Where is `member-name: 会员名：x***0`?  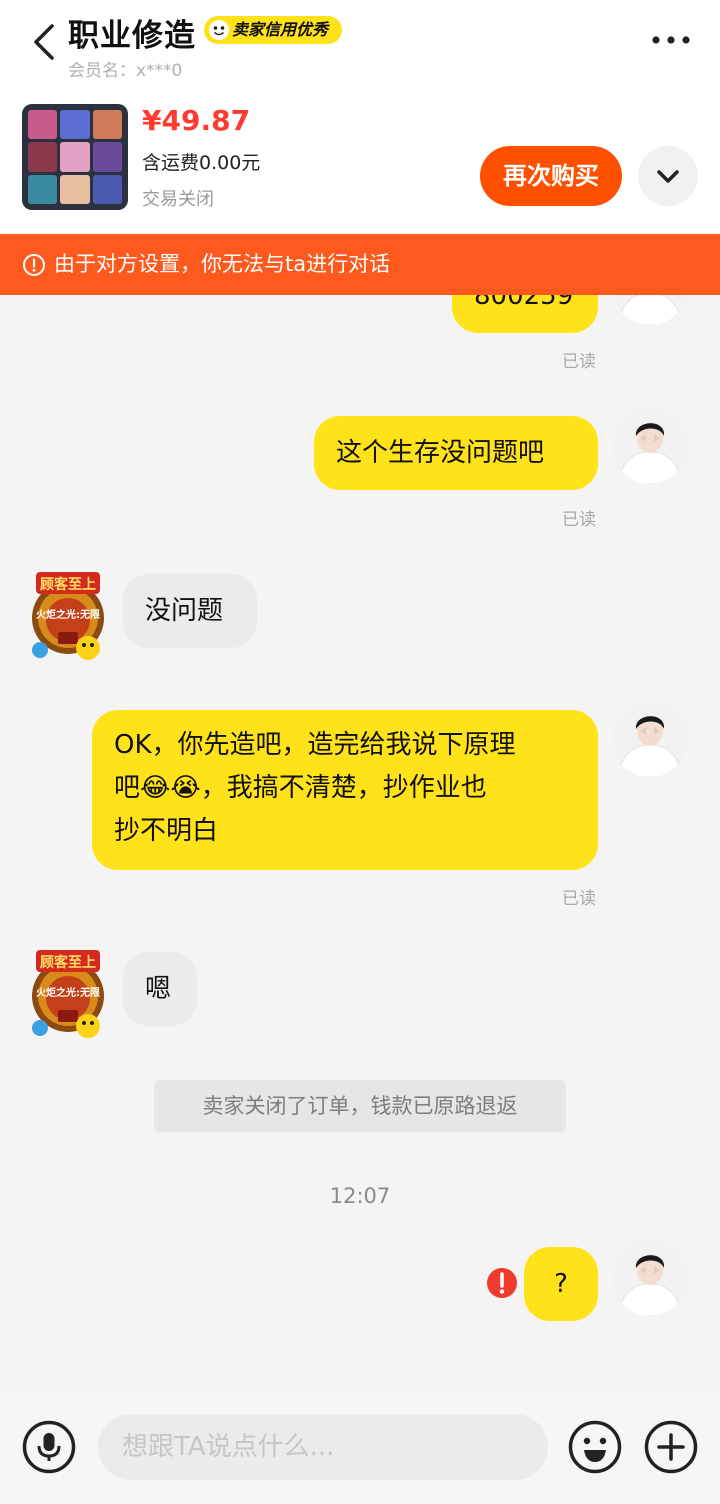
member-name: 会员名：x***0 is located at coordinates (125, 71).